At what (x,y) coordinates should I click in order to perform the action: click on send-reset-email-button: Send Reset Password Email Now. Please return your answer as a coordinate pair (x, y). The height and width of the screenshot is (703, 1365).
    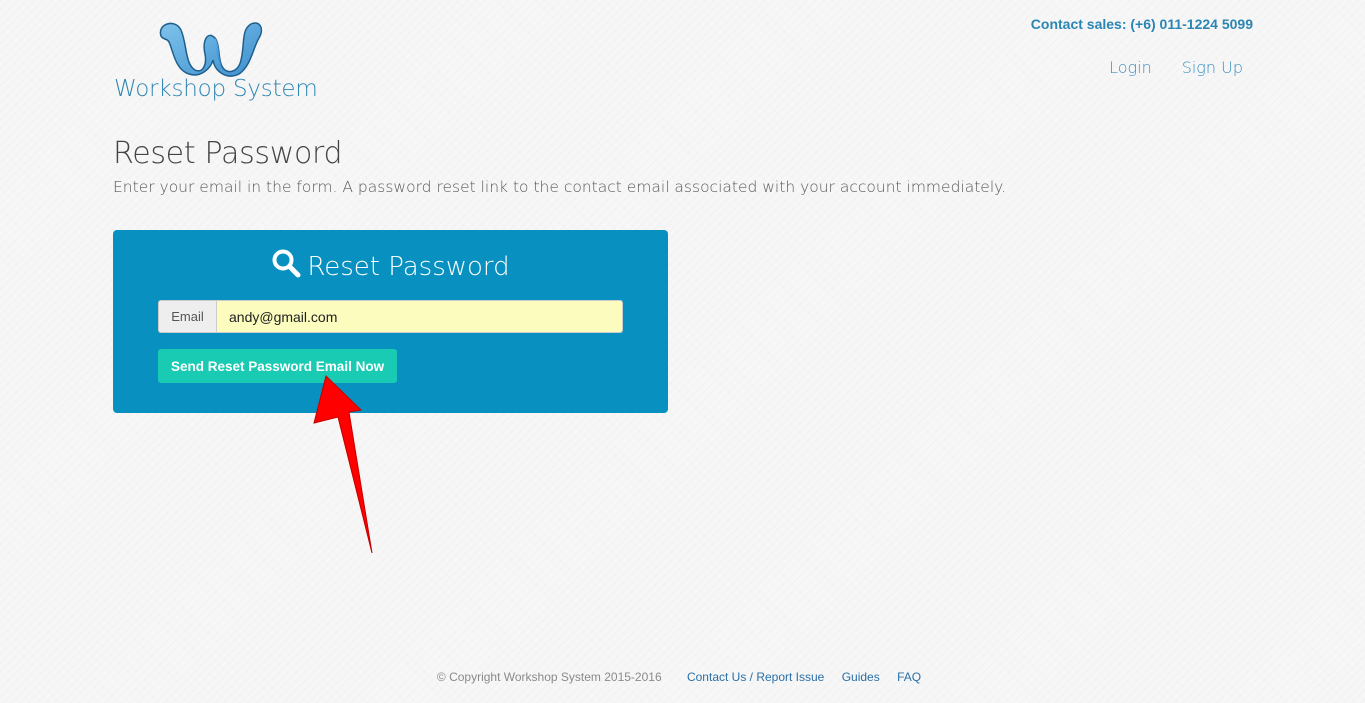
    Looking at the image, I should click on (278, 366).